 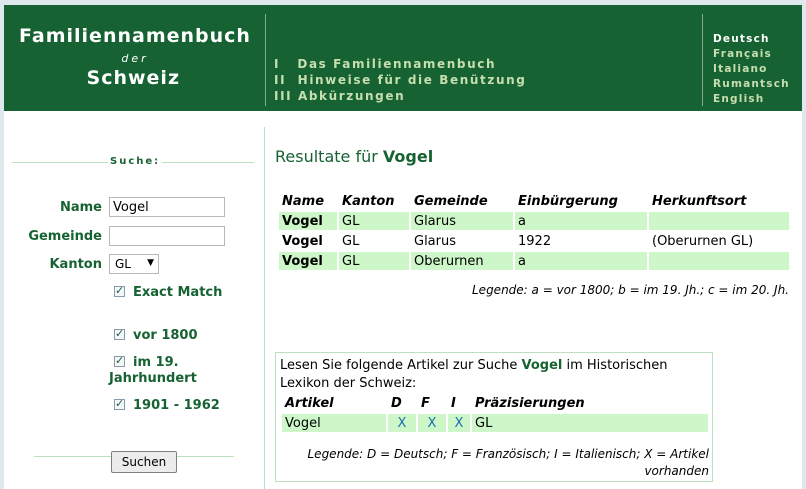 I want to click on col-d: D, so click(x=396, y=403).